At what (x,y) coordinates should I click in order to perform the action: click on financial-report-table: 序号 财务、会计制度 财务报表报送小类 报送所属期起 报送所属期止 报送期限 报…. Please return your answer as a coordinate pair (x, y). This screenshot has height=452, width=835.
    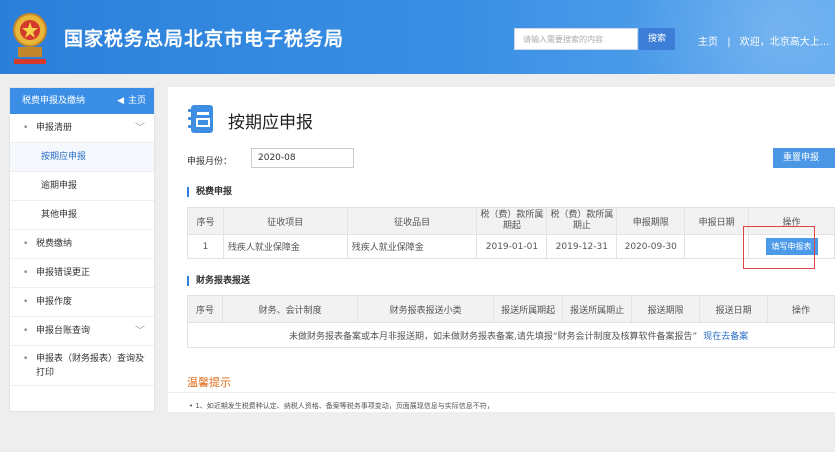
    Looking at the image, I should click on (511, 321).